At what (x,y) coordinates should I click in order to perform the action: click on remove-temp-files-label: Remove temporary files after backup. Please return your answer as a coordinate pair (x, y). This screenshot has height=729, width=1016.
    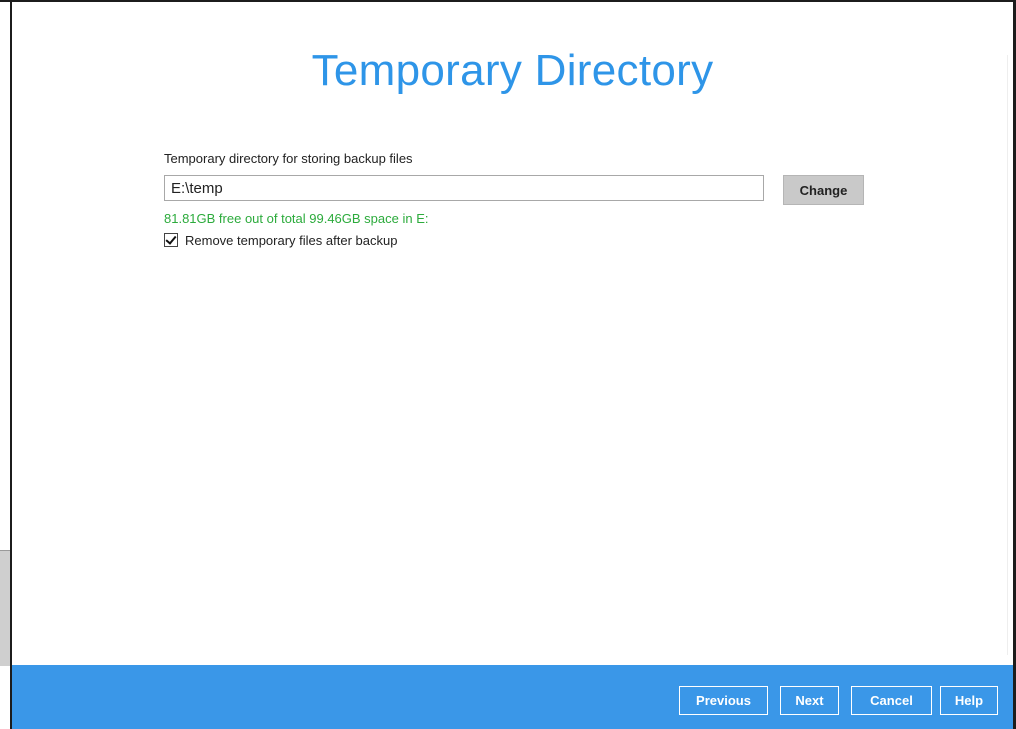
    Looking at the image, I should click on (291, 240).